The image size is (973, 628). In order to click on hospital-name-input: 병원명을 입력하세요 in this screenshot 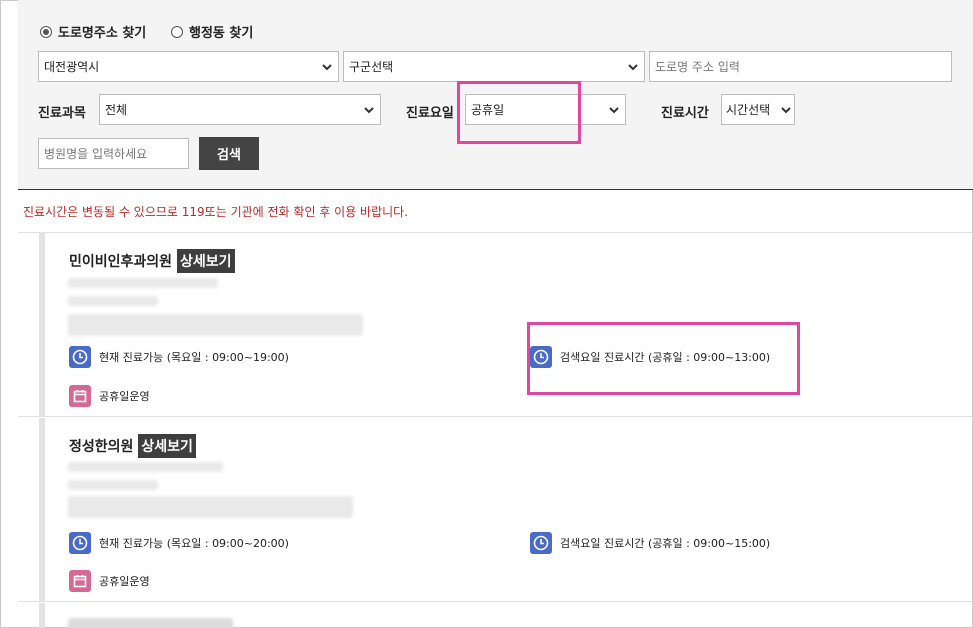, I will do `click(113, 153)`.